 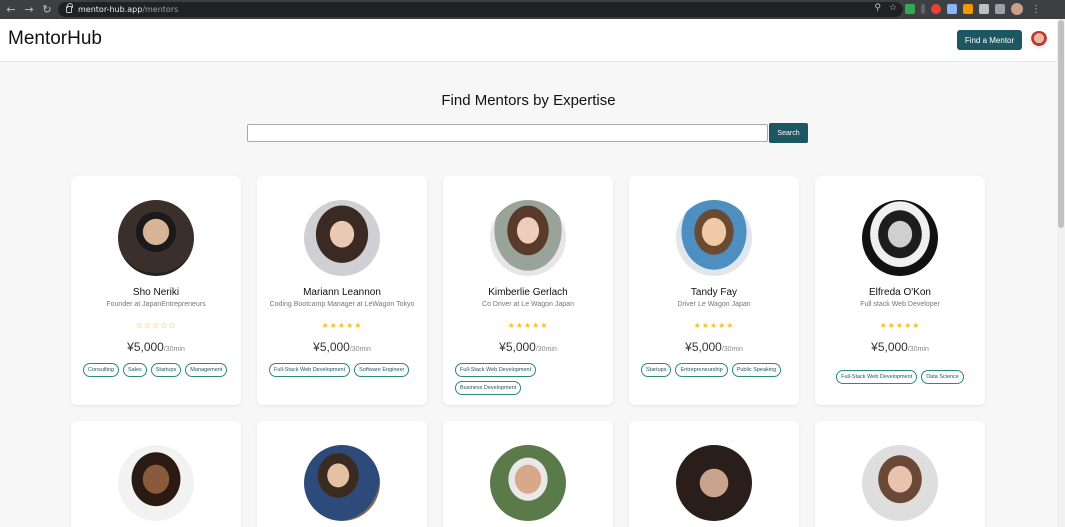 I want to click on forward-icon: →, so click(x=29, y=10).